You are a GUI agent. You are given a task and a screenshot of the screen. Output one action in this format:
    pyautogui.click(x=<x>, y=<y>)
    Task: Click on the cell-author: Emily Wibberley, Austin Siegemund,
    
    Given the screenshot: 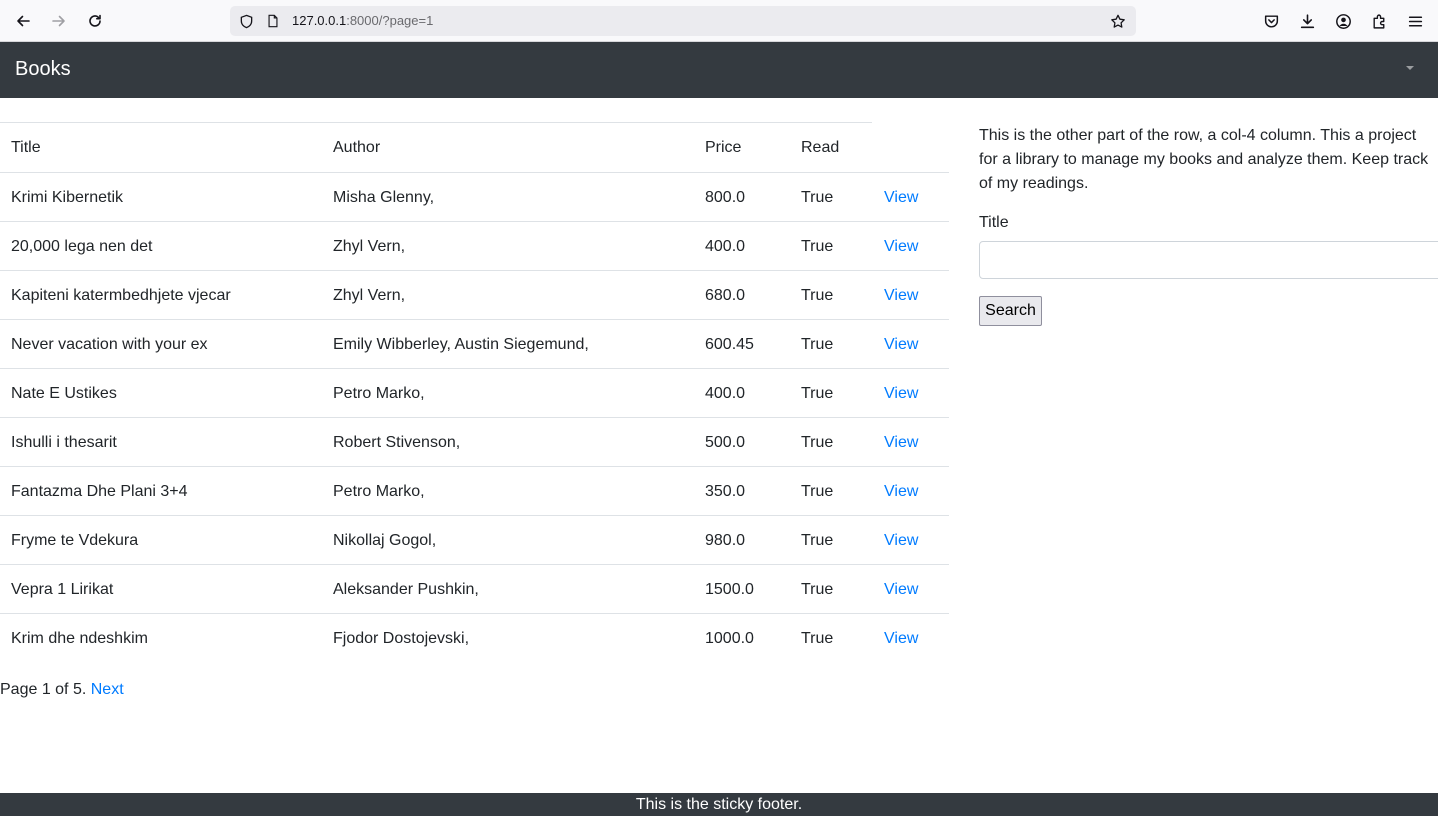 What is the action you would take?
    pyautogui.click(x=461, y=344)
    